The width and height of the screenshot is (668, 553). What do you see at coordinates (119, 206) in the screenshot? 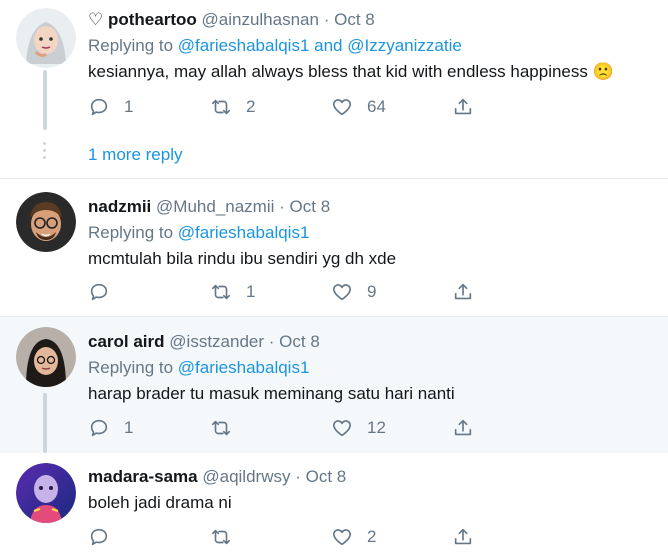
I see `display-name: nadzmii` at bounding box center [119, 206].